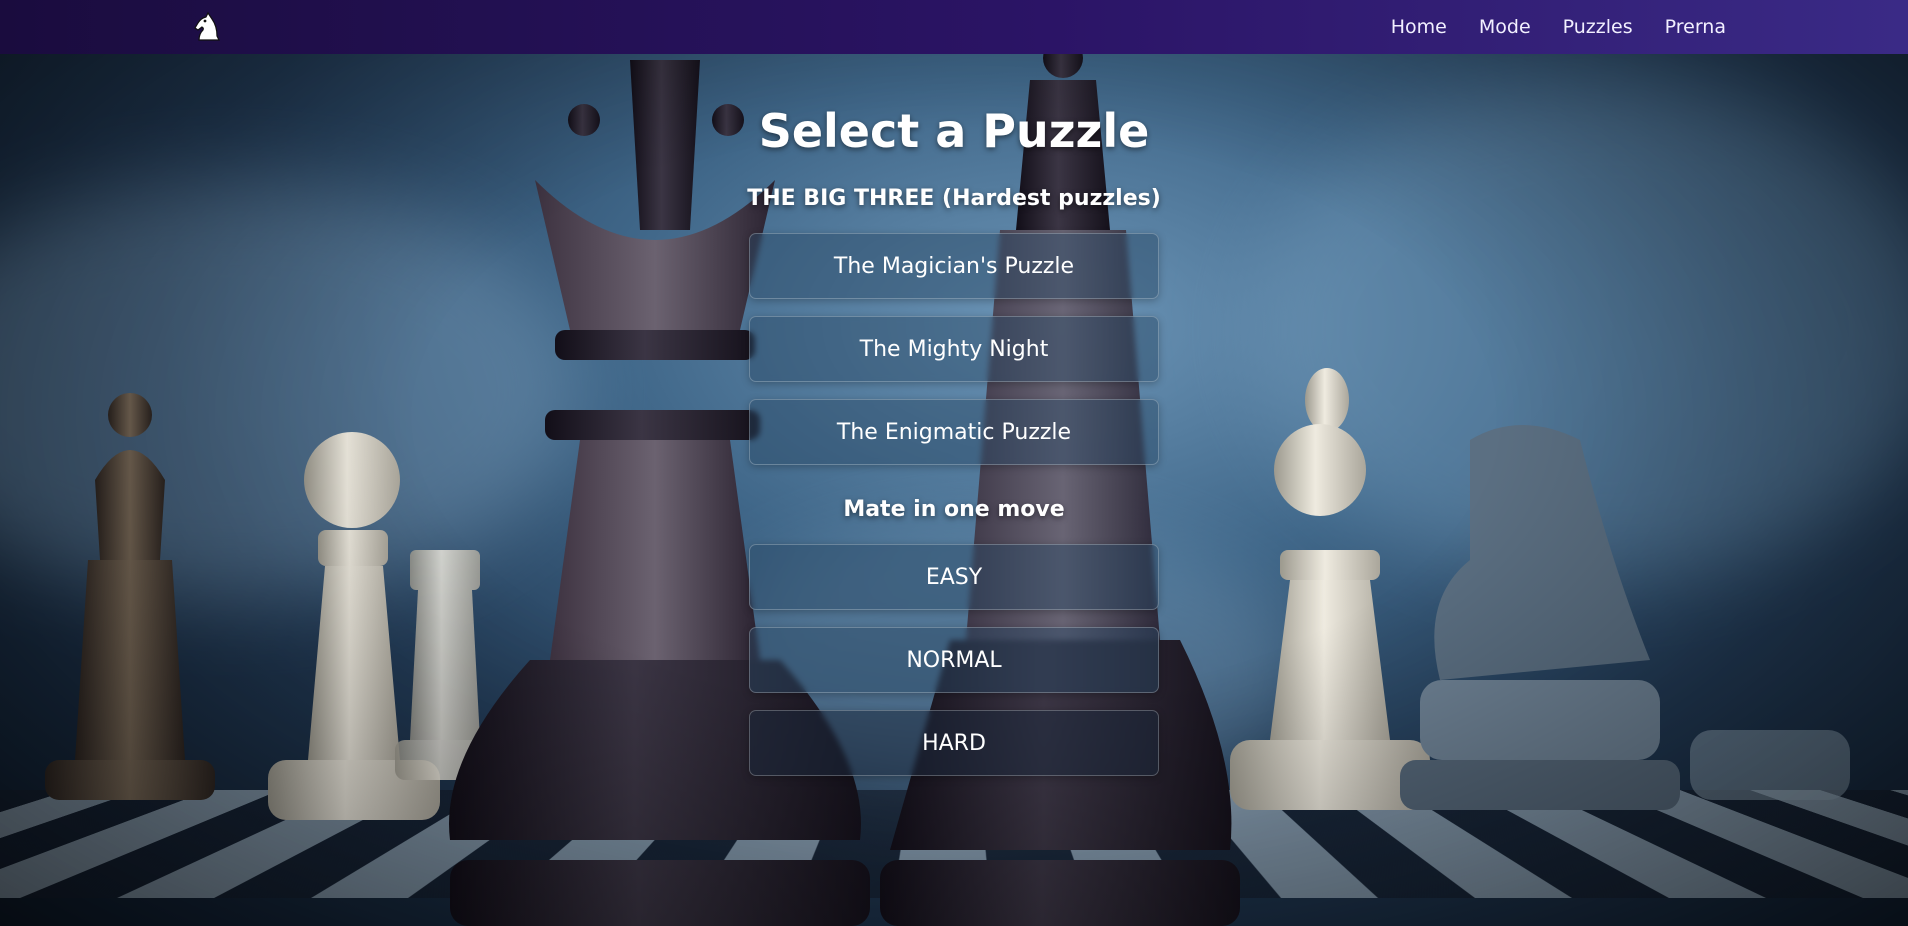 The image size is (1908, 926). What do you see at coordinates (1695, 27) in the screenshot?
I see `nav-link-prerna: Prerna` at bounding box center [1695, 27].